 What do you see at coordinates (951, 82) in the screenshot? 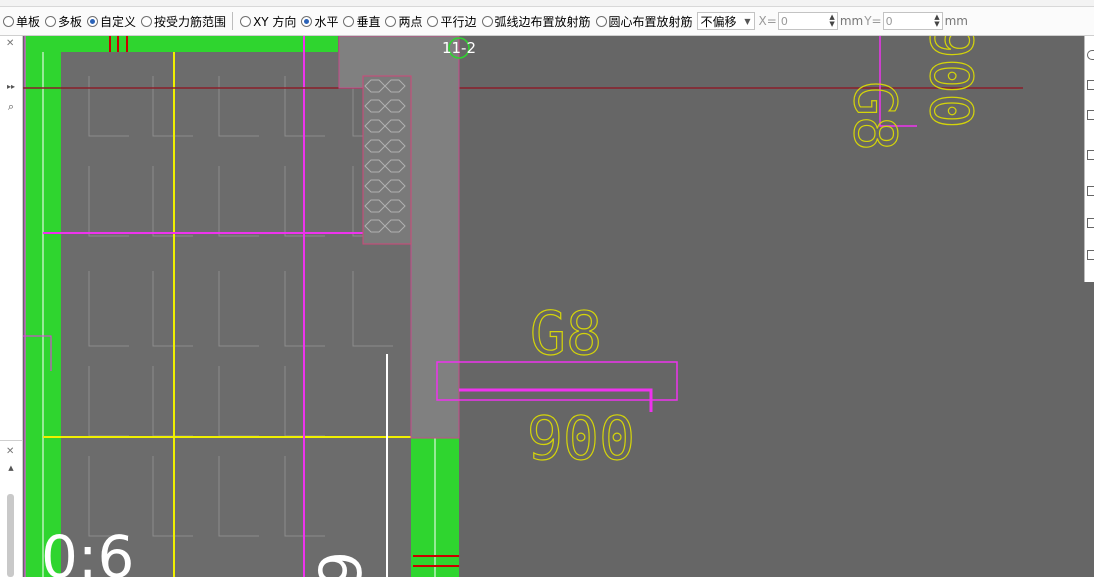
I see `rebar-length-label-rotated: 900` at bounding box center [951, 82].